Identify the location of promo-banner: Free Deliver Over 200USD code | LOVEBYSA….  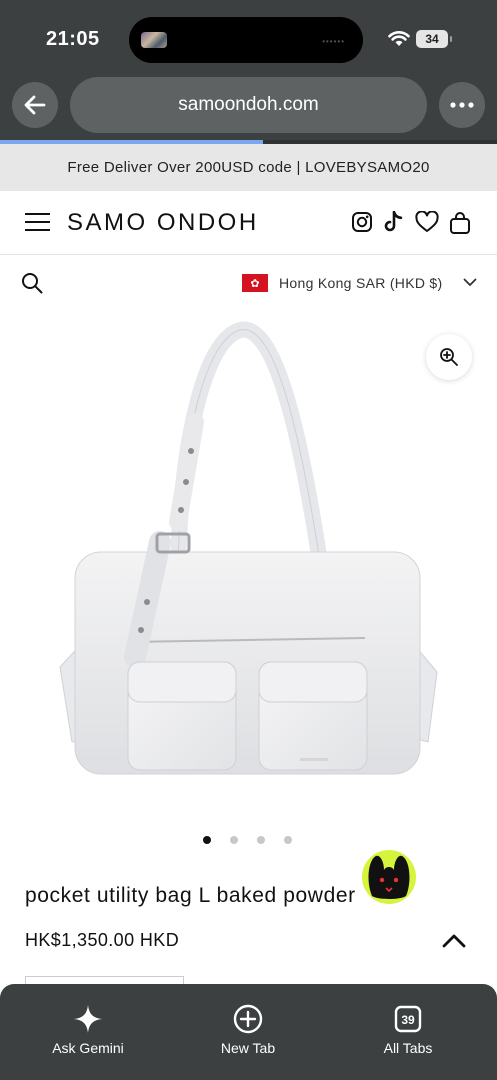
(248, 167).